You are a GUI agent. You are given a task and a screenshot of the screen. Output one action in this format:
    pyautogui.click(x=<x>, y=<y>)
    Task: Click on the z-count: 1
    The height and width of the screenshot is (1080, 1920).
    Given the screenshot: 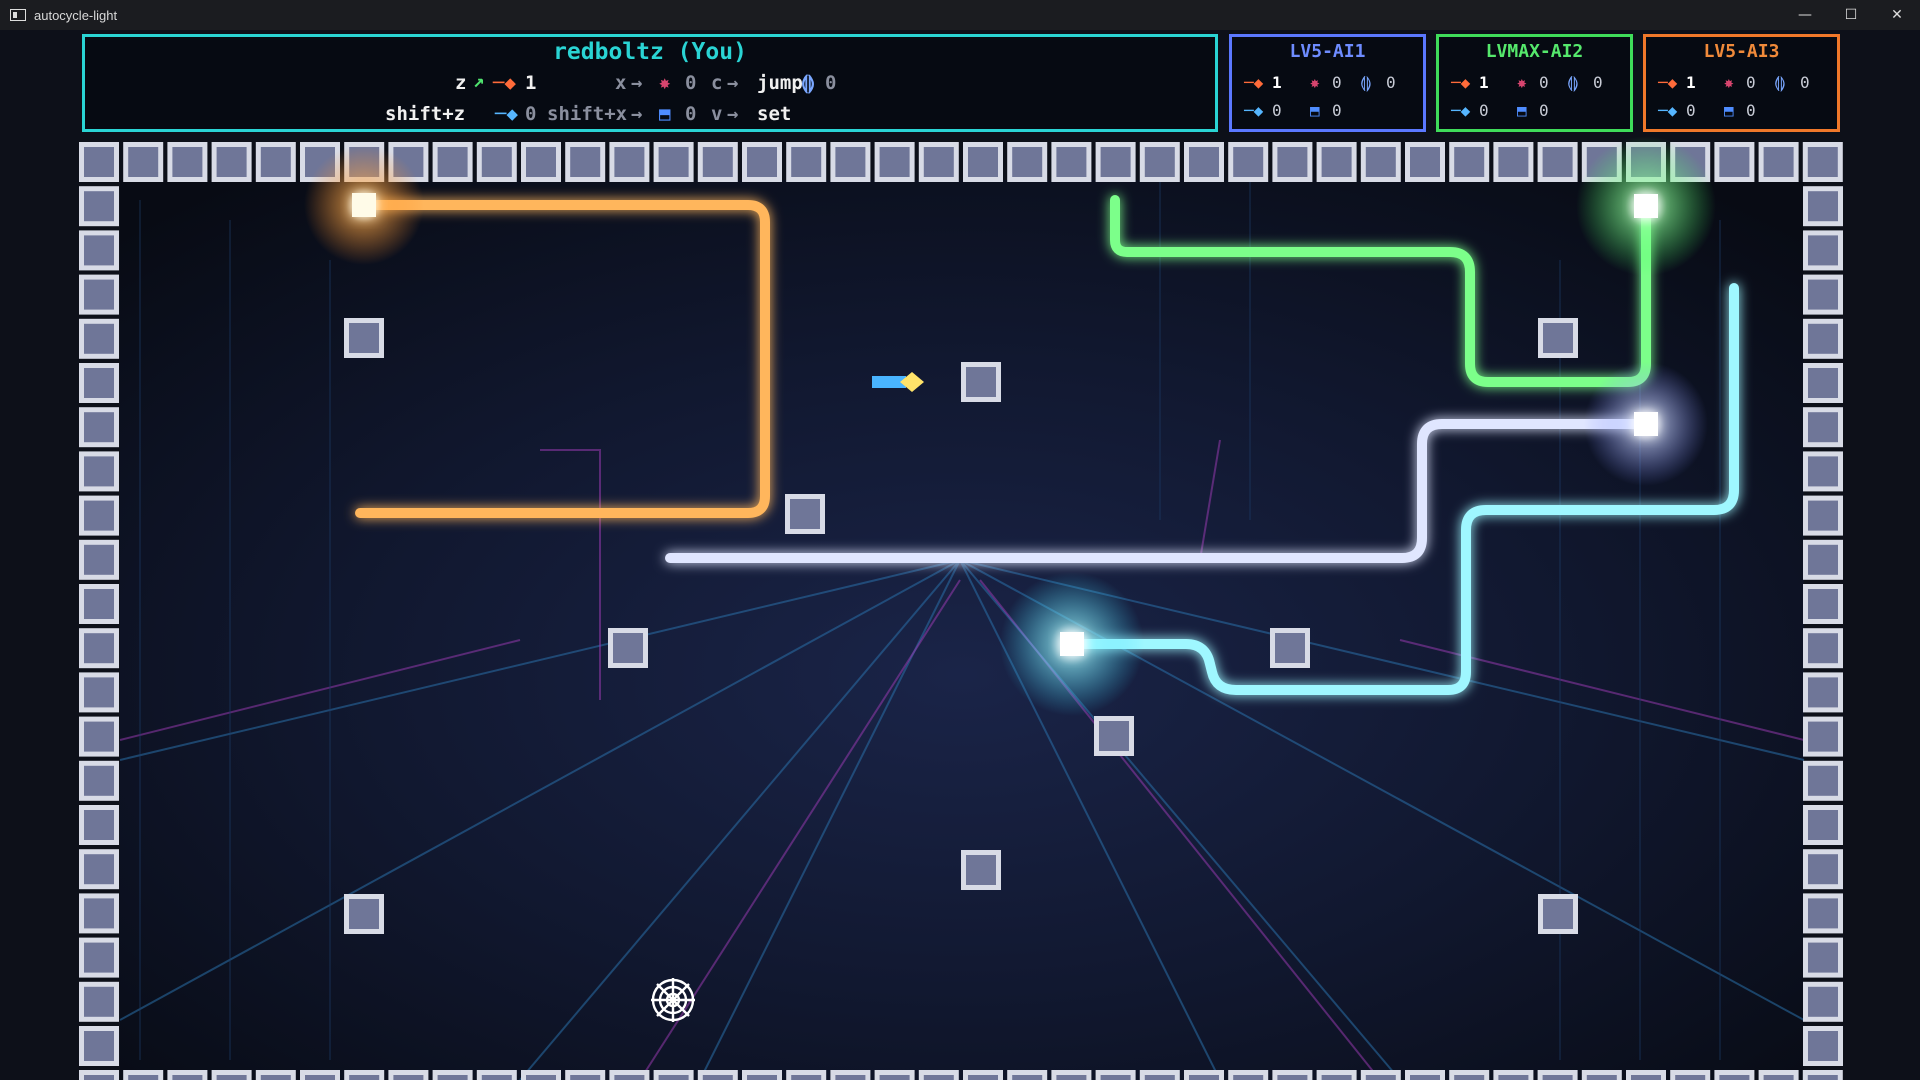 What is the action you would take?
    pyautogui.click(x=531, y=83)
    